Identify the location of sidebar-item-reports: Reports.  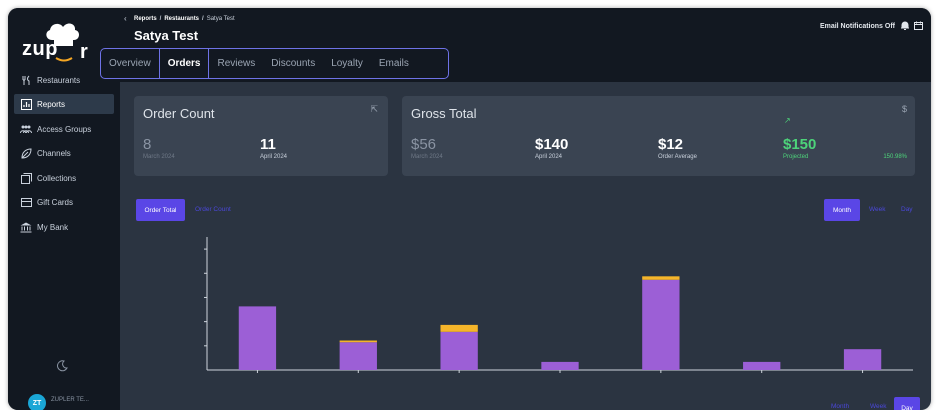
(64, 104).